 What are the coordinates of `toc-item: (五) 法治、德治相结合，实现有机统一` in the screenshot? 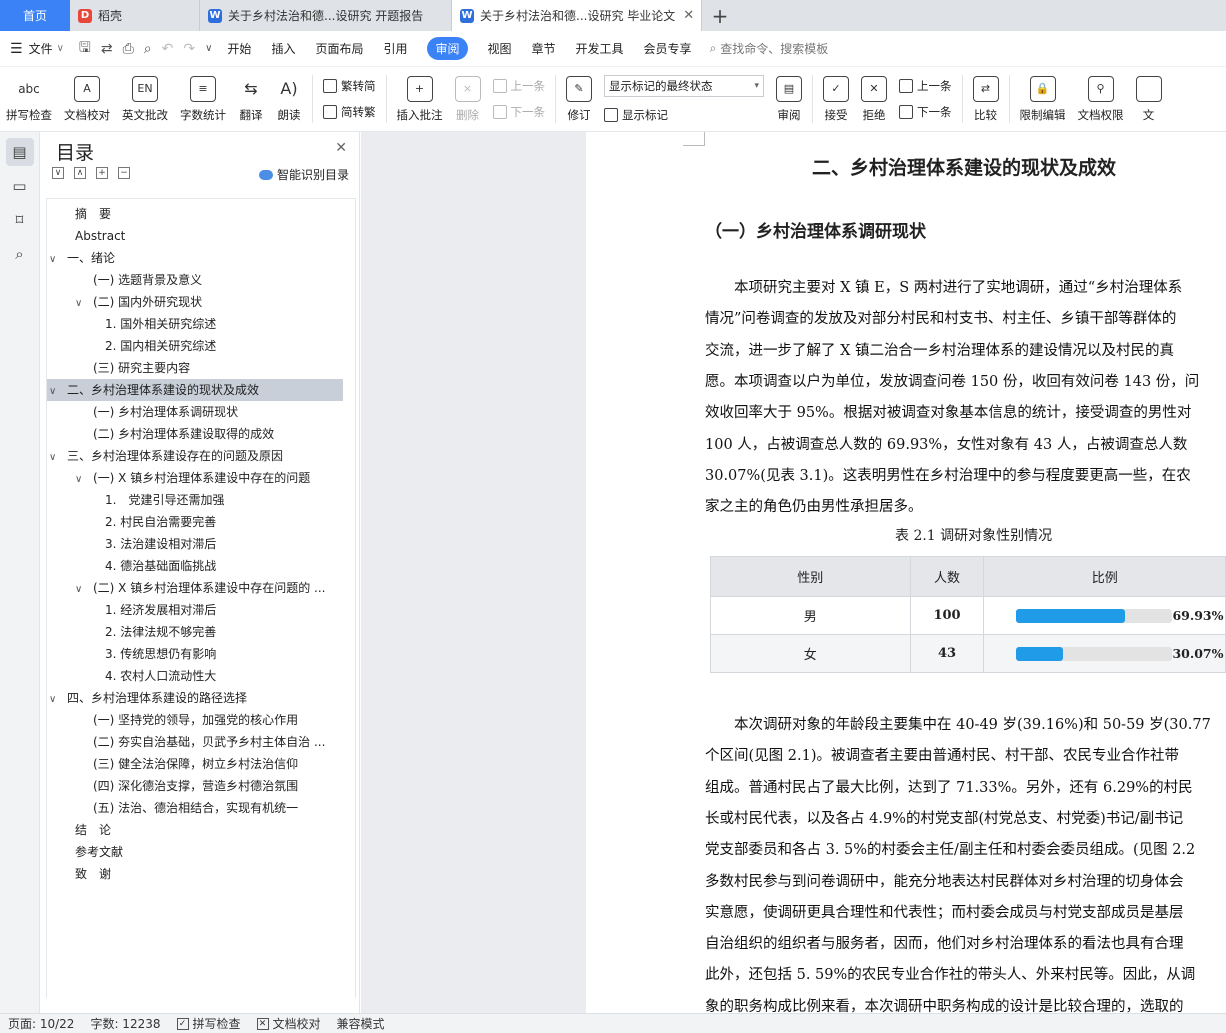 It's located at (195, 808).